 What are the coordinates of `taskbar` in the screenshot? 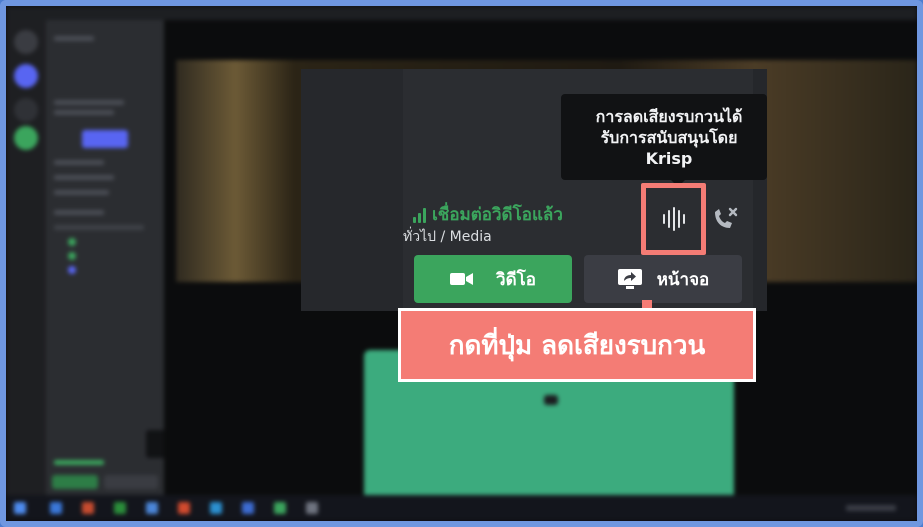 It's located at (461, 508).